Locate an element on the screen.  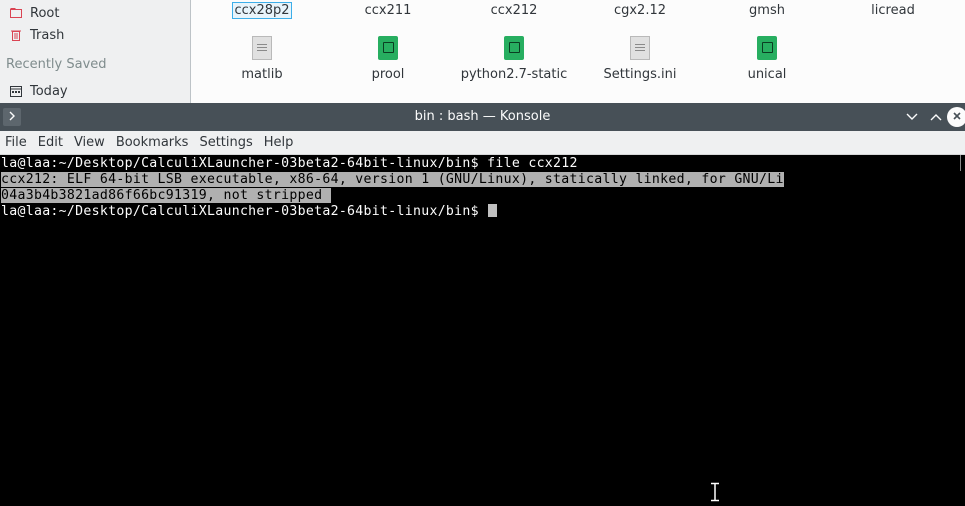
file-item: gmsh is located at coordinates (767, 10).